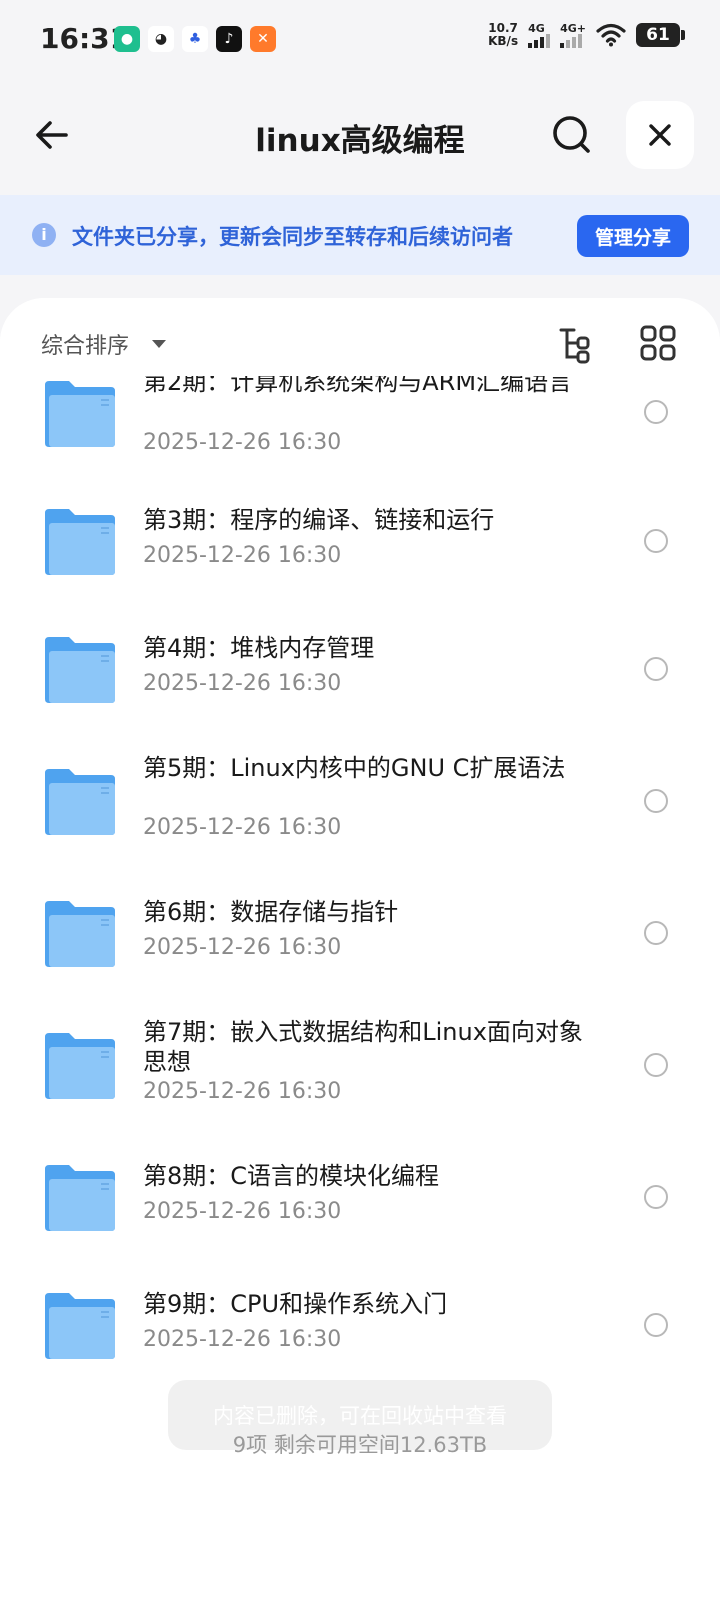 This screenshot has height=1600, width=720. I want to click on item-name: 第7期：嵌入式数据结构和Linux面向对象思想, so click(363, 1047).